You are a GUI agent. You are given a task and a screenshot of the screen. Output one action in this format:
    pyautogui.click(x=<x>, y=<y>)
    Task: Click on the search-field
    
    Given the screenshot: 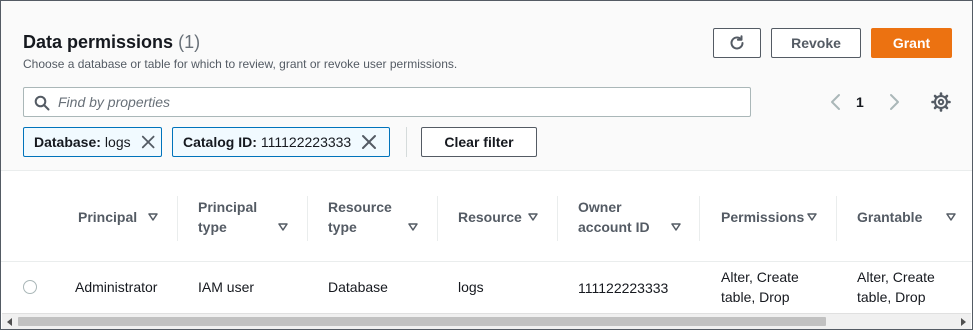 What is the action you would take?
    pyautogui.click(x=387, y=102)
    